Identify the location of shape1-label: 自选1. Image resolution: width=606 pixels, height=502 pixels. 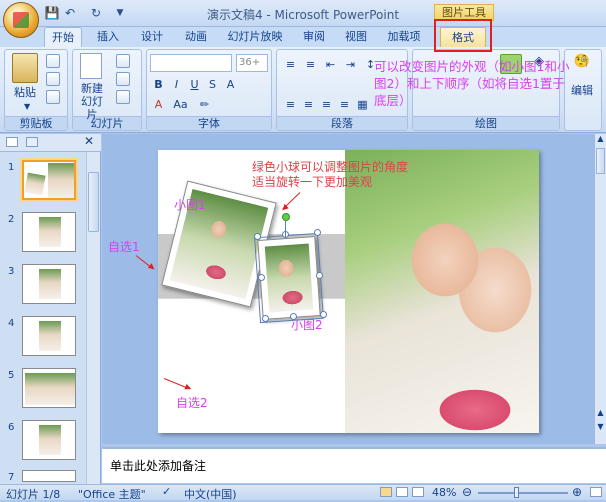
(124, 247).